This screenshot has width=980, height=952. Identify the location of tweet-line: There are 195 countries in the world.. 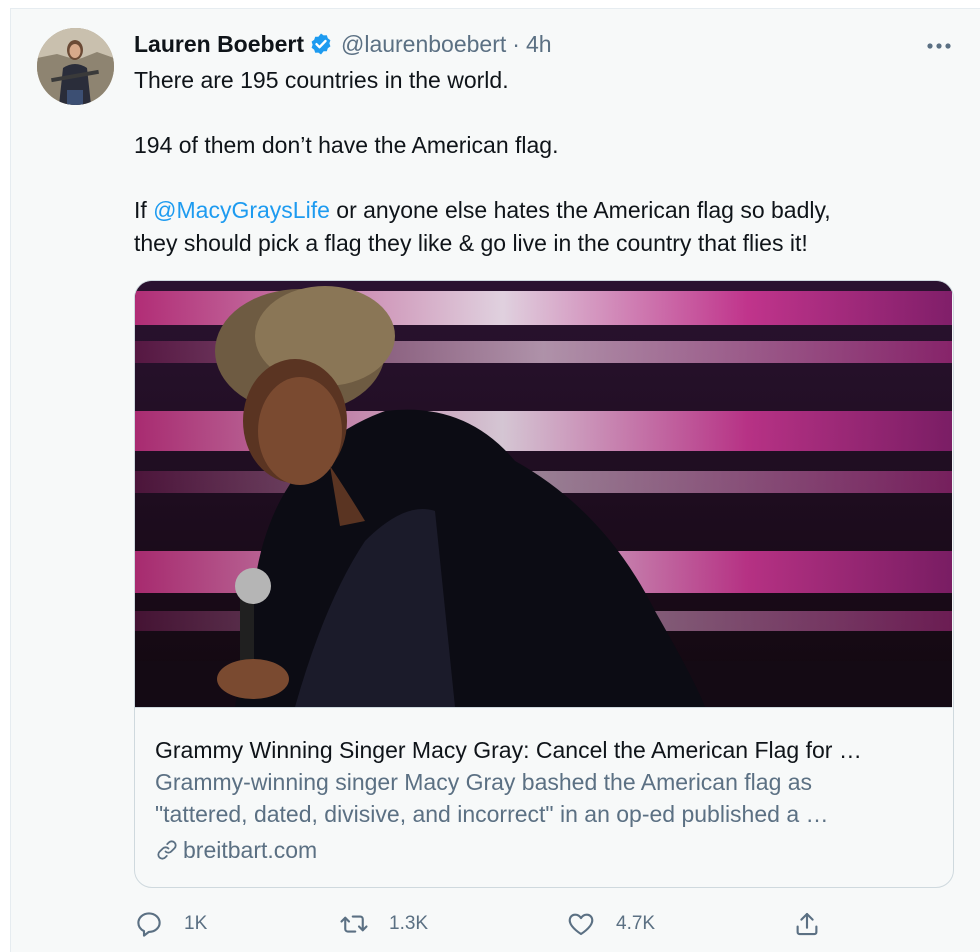
(321, 80).